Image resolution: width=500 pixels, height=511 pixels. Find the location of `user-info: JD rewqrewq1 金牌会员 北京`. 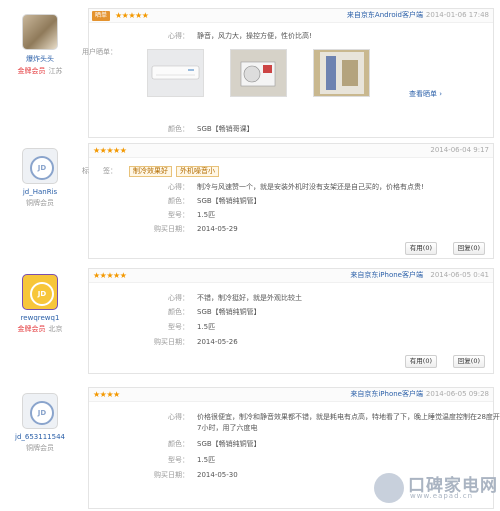

user-info: JD rewqrewq1 金牌会员 北京 is located at coordinates (40, 304).